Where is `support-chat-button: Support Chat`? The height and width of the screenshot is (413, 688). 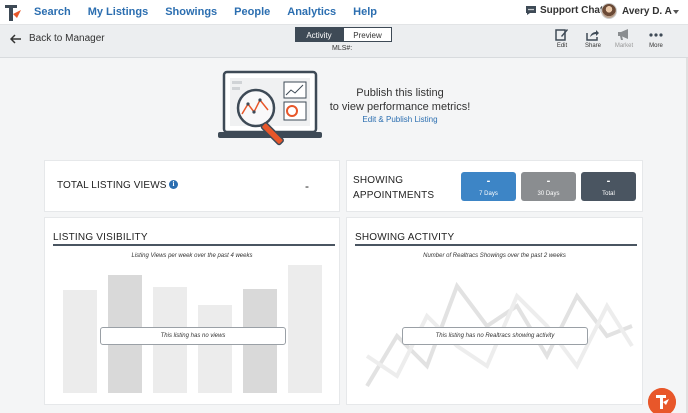
support-chat-button: Support Chat is located at coordinates (564, 10).